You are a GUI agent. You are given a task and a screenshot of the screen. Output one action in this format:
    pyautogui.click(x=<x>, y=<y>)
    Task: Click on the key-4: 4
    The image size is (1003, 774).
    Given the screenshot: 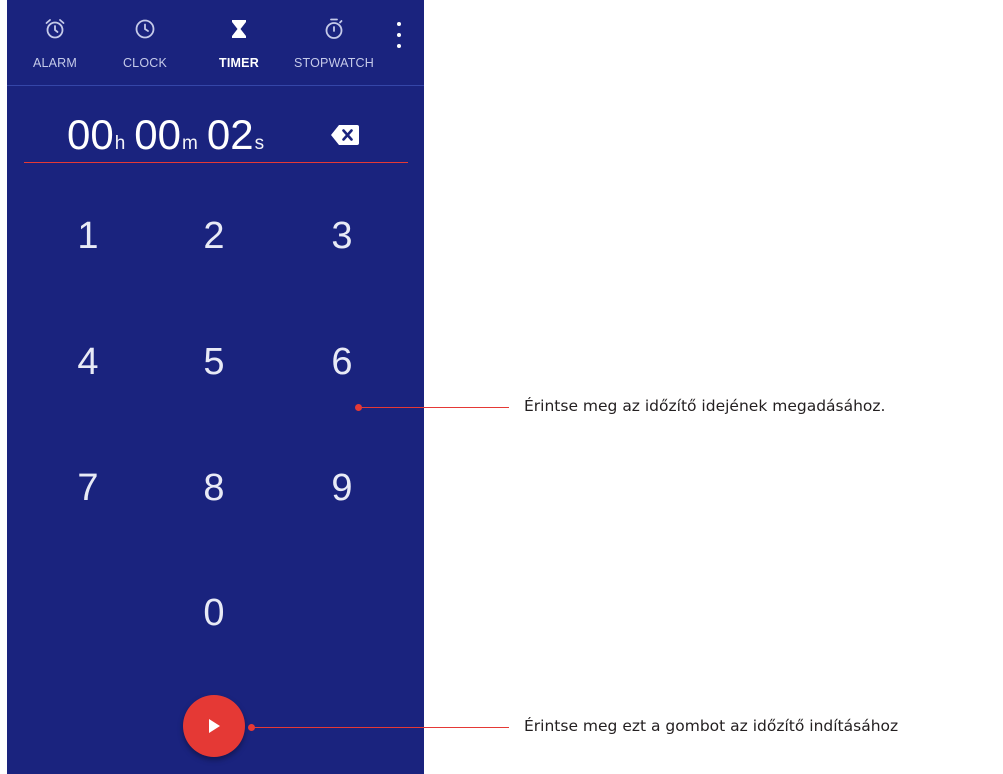 What is the action you would take?
    pyautogui.click(x=88, y=362)
    